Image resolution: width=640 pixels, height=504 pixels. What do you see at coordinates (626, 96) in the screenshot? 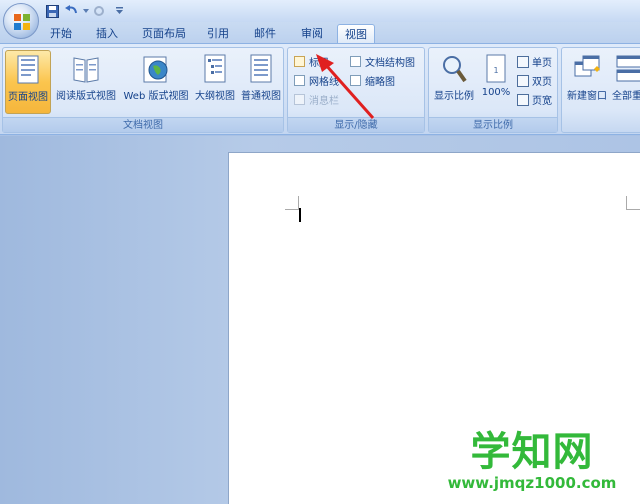
I see `arrange-all-label: 全部重` at bounding box center [626, 96].